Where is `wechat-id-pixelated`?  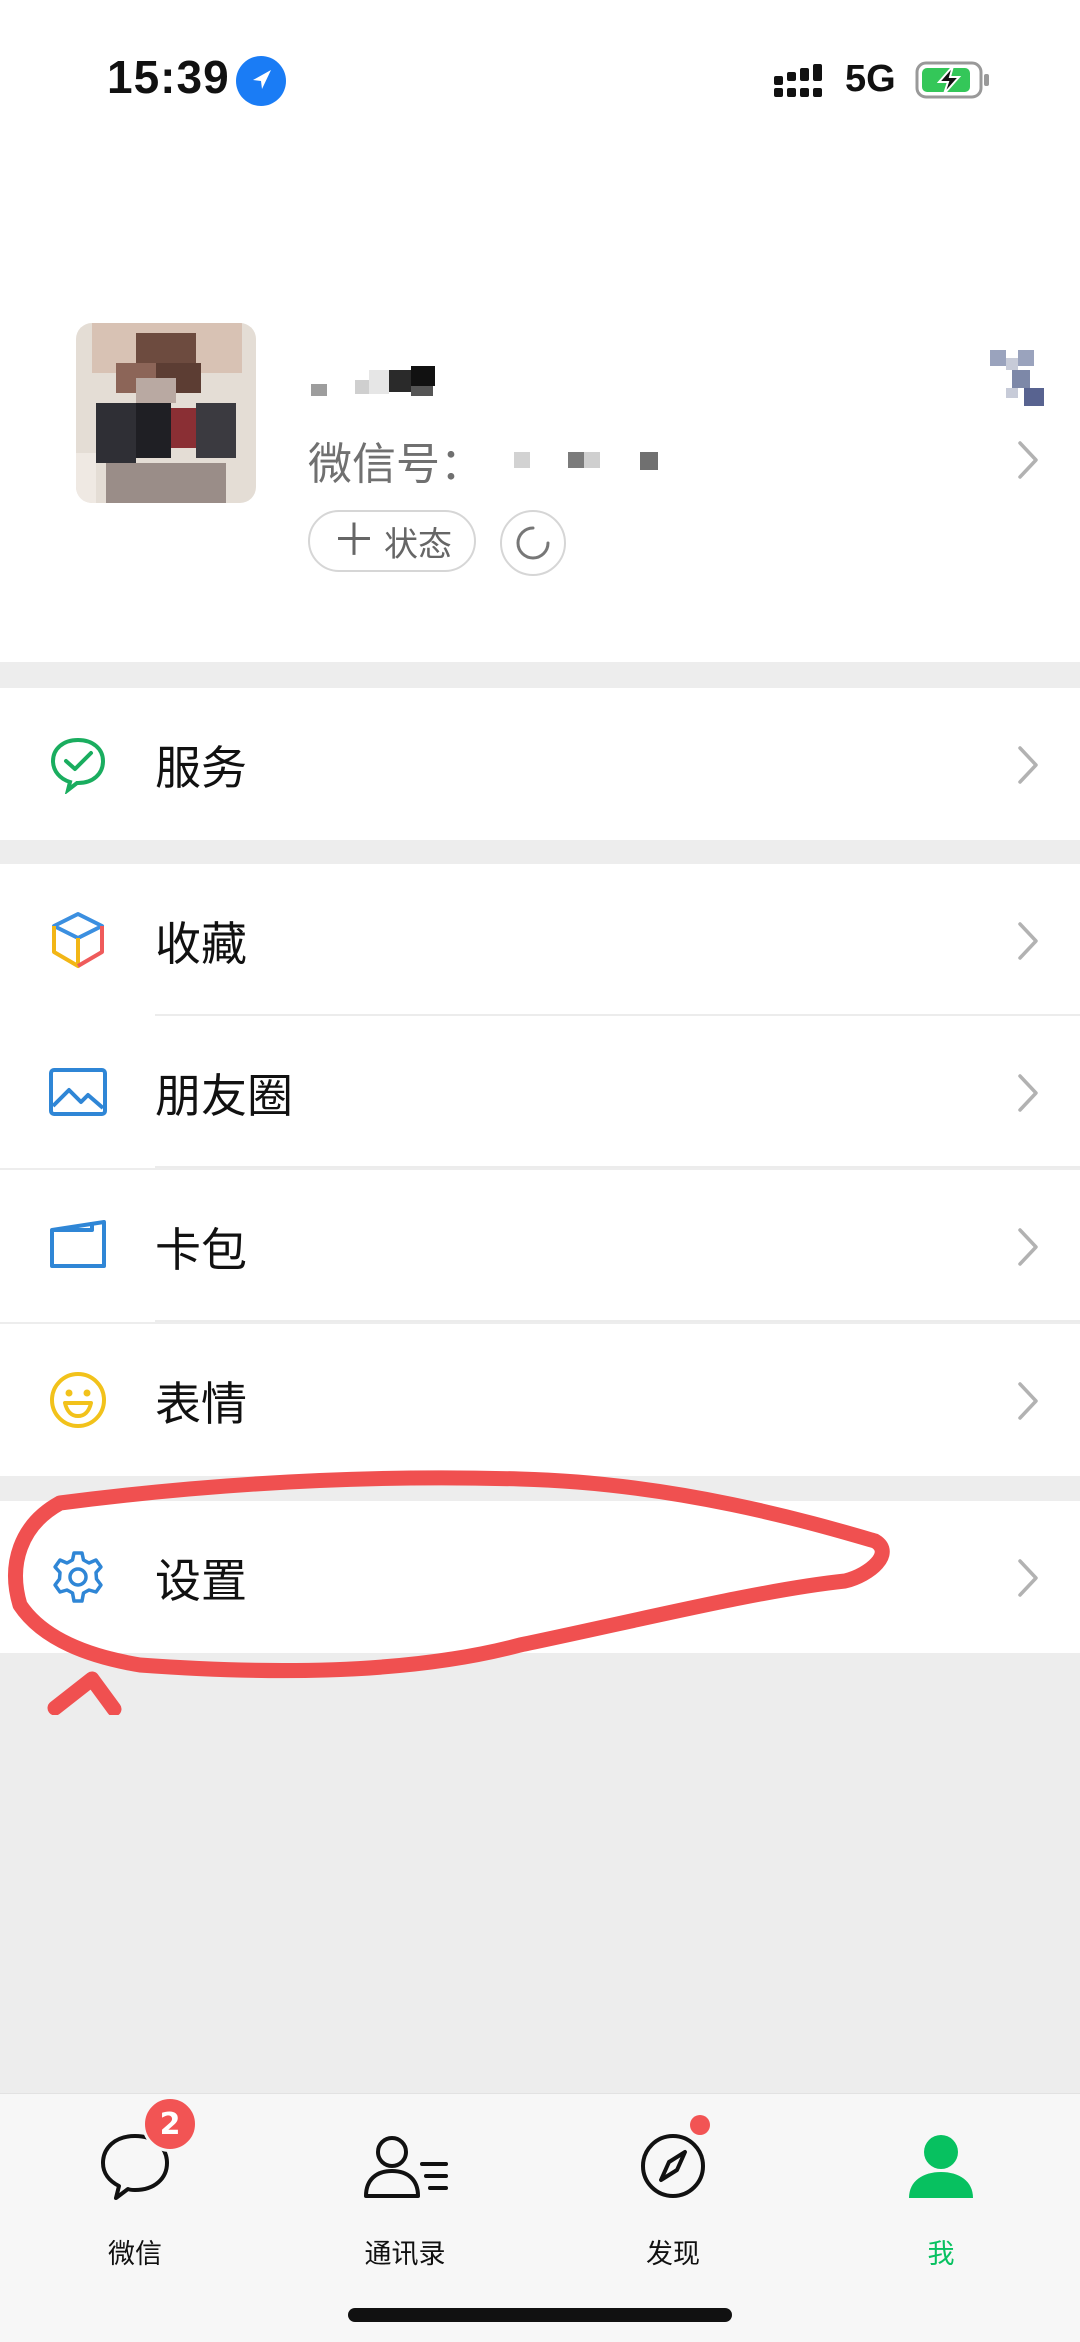 wechat-id-pixelated is located at coordinates (590, 463).